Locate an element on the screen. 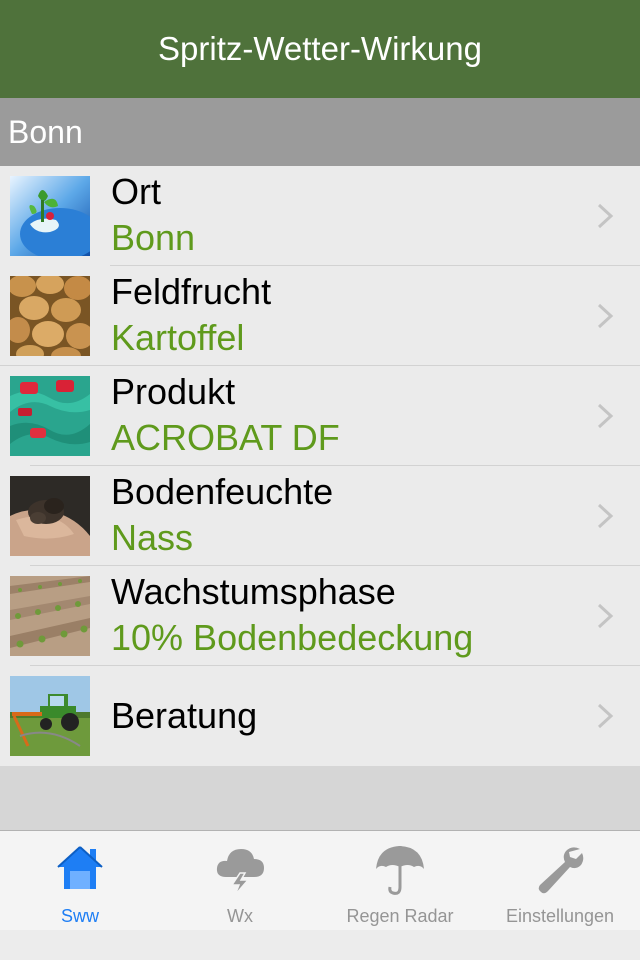 The height and width of the screenshot is (960, 640). list-item-produkt: Produkt ACROBAT DF is located at coordinates (320, 416).